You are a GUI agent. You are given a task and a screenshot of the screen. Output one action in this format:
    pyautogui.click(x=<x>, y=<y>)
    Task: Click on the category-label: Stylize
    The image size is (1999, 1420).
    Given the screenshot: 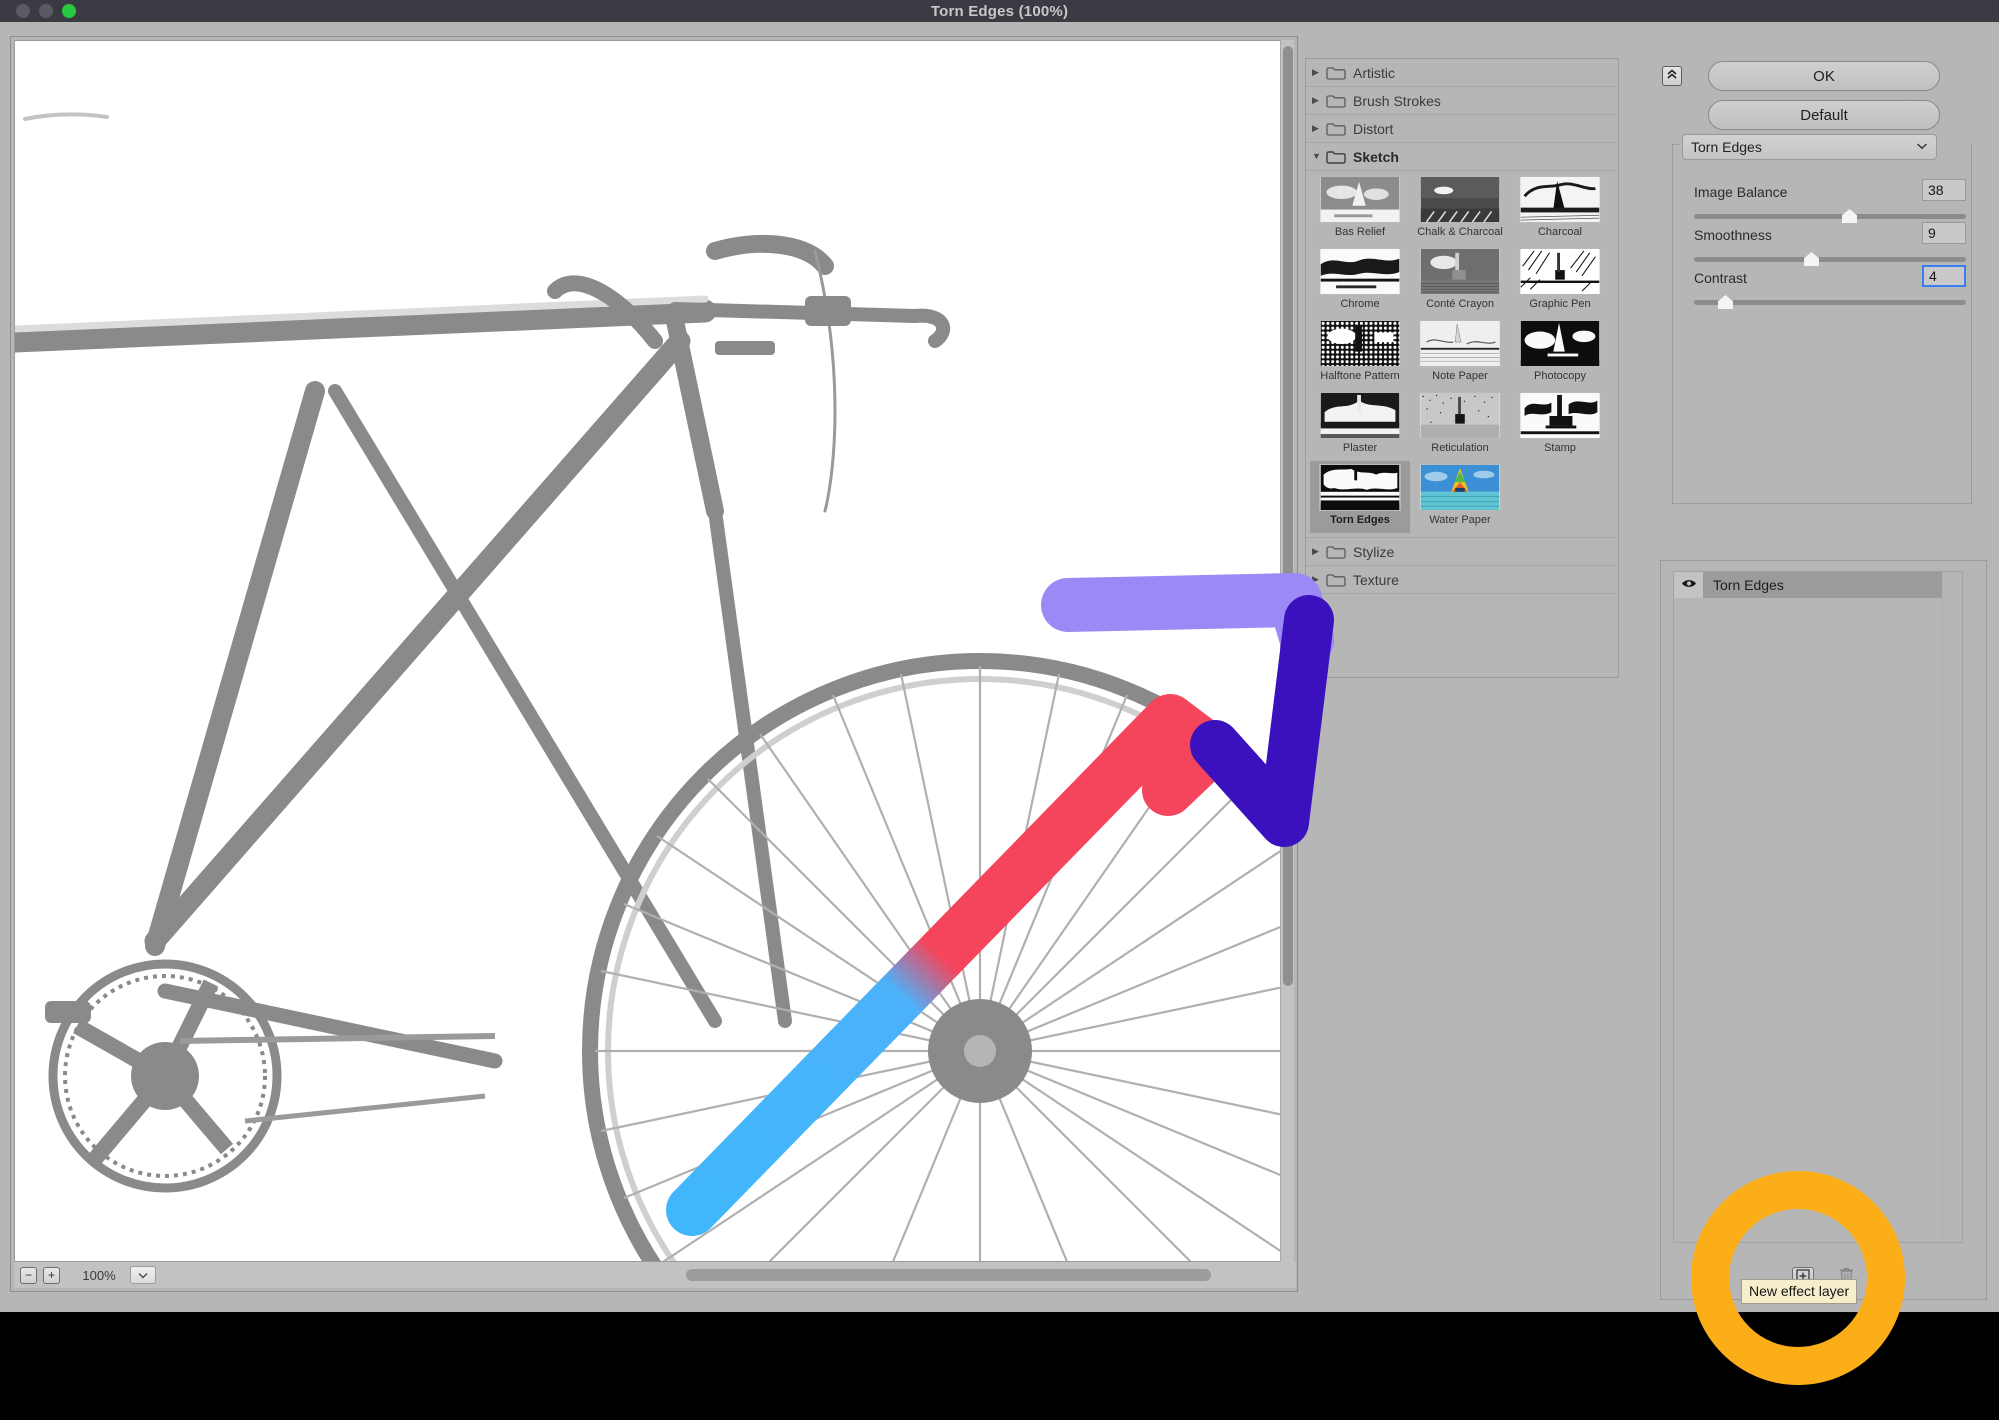 What is the action you would take?
    pyautogui.click(x=1374, y=551)
    